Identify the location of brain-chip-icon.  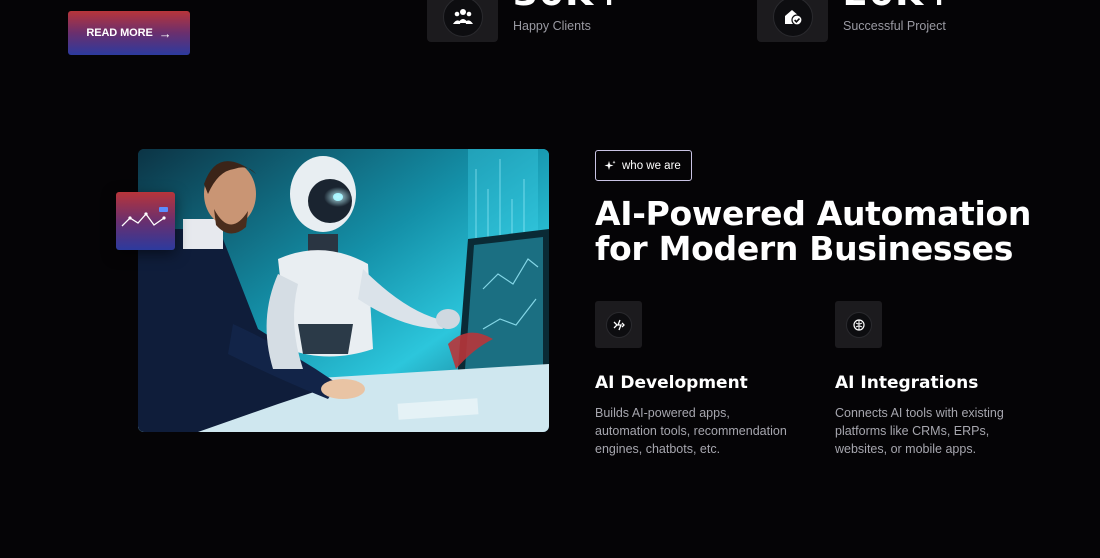
(858, 324).